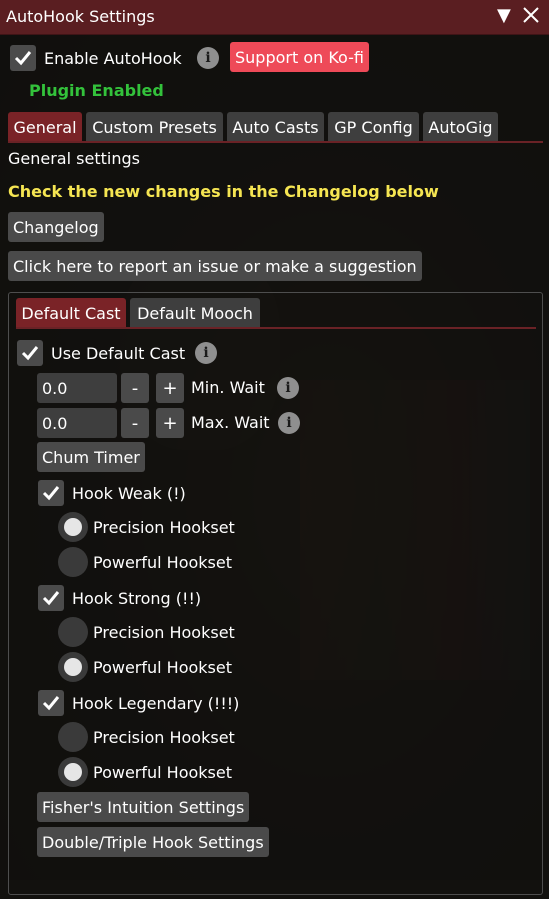  Describe the element at coordinates (170, 388) in the screenshot. I see `min-wait-increment-button: +` at that location.